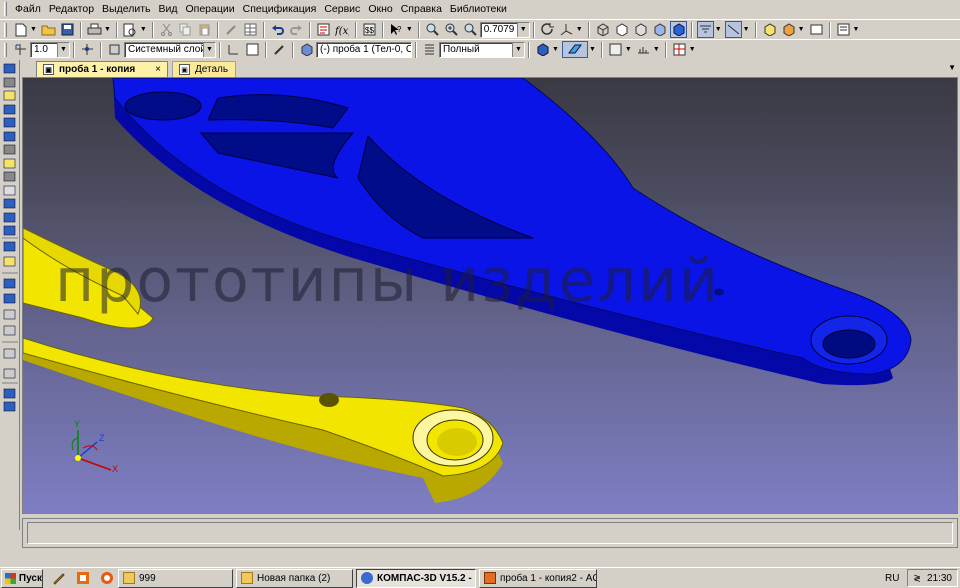 The height and width of the screenshot is (588, 960). What do you see at coordinates (429, 49) in the screenshot?
I see `view-mode-icon` at bounding box center [429, 49].